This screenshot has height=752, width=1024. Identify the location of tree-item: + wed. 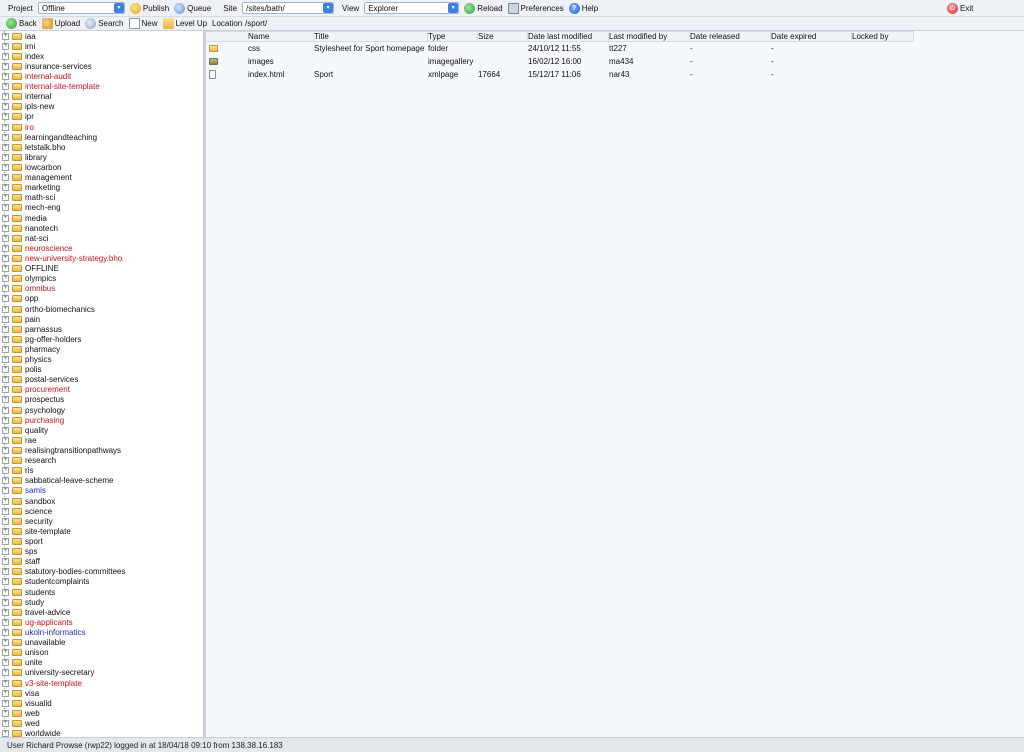
(101, 723).